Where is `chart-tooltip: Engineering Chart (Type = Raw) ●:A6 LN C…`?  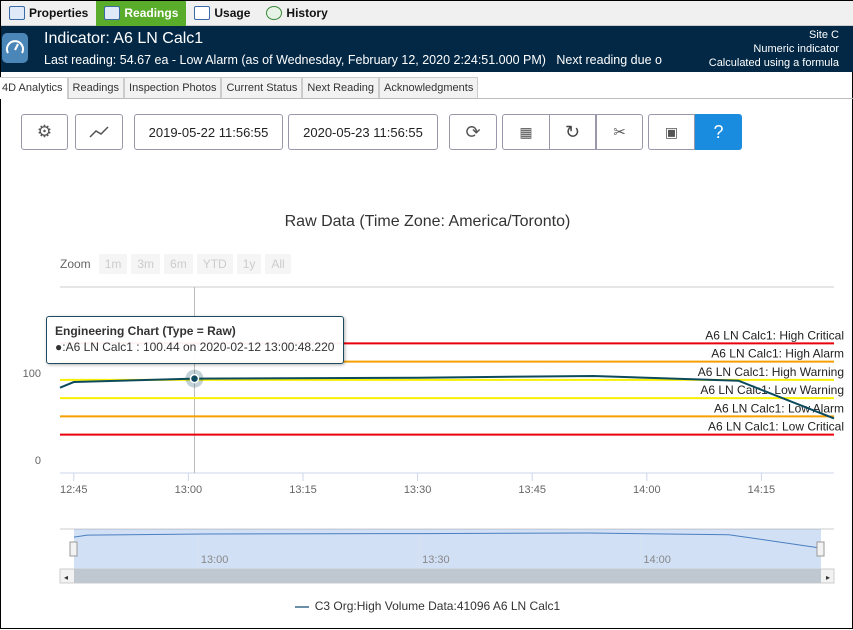
chart-tooltip: Engineering Chart (Type = Raw) ●:A6 LN C… is located at coordinates (195, 340).